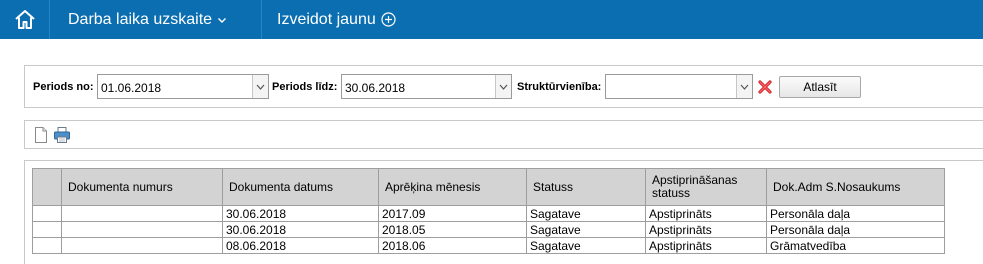 This screenshot has height=264, width=983. I want to click on top-navigation-bar: Darba laika uzskaite Izveidot jaunu, so click(491, 19).